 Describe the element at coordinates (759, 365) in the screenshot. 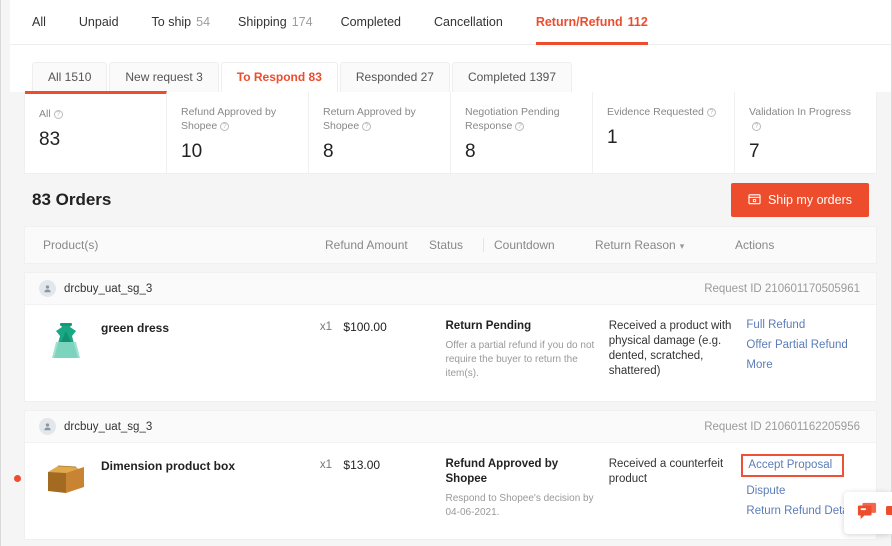

I see `action-more: More` at that location.